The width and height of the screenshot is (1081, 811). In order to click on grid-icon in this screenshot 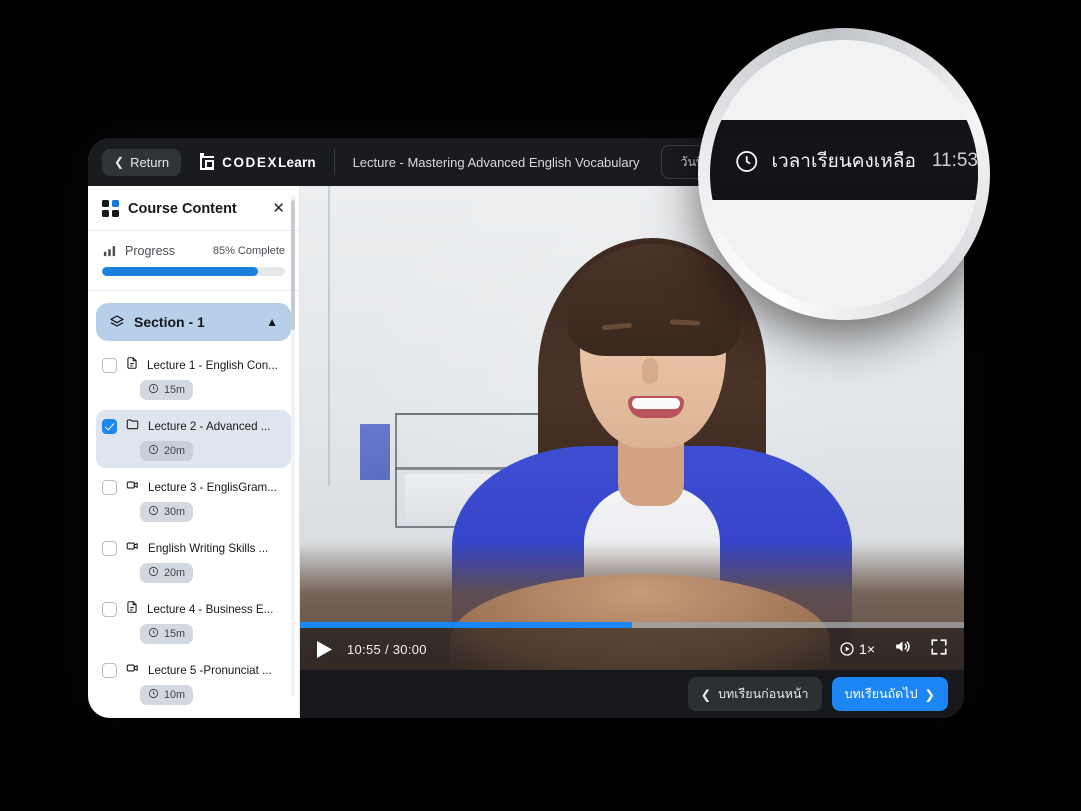, I will do `click(110, 208)`.